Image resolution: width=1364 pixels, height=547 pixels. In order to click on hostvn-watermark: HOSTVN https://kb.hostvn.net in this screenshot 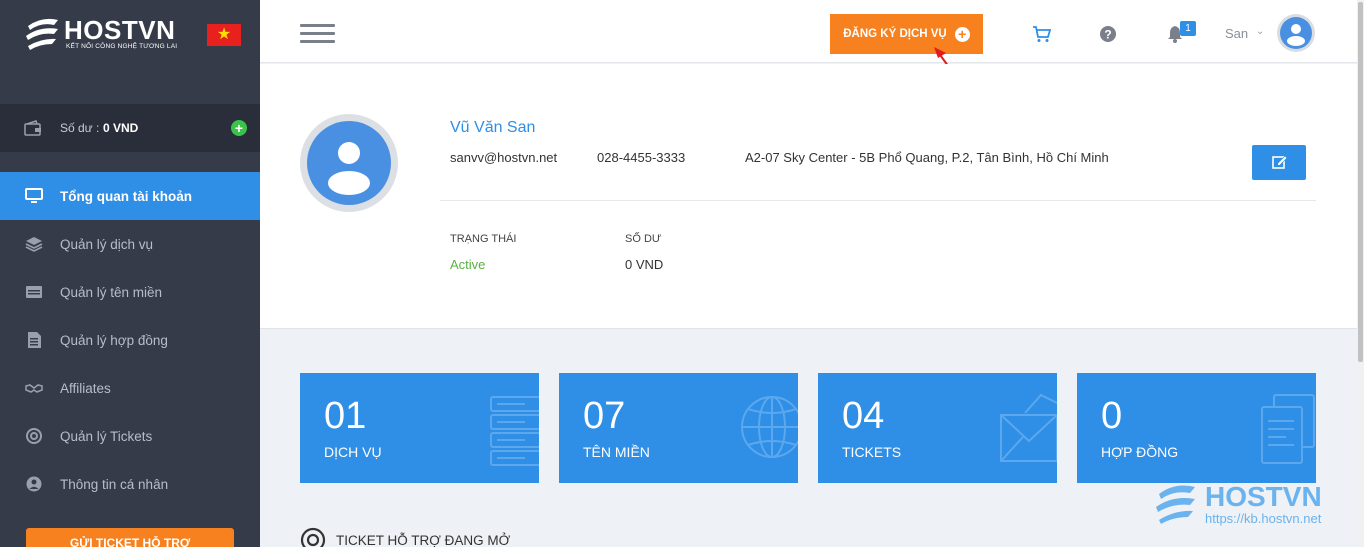, I will do `click(1248, 505)`.